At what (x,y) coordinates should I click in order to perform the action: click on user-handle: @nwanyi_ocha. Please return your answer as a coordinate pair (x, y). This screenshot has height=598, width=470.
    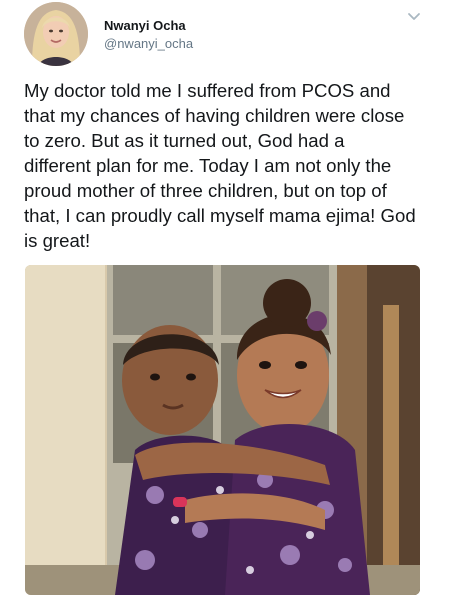
    Looking at the image, I should click on (148, 43).